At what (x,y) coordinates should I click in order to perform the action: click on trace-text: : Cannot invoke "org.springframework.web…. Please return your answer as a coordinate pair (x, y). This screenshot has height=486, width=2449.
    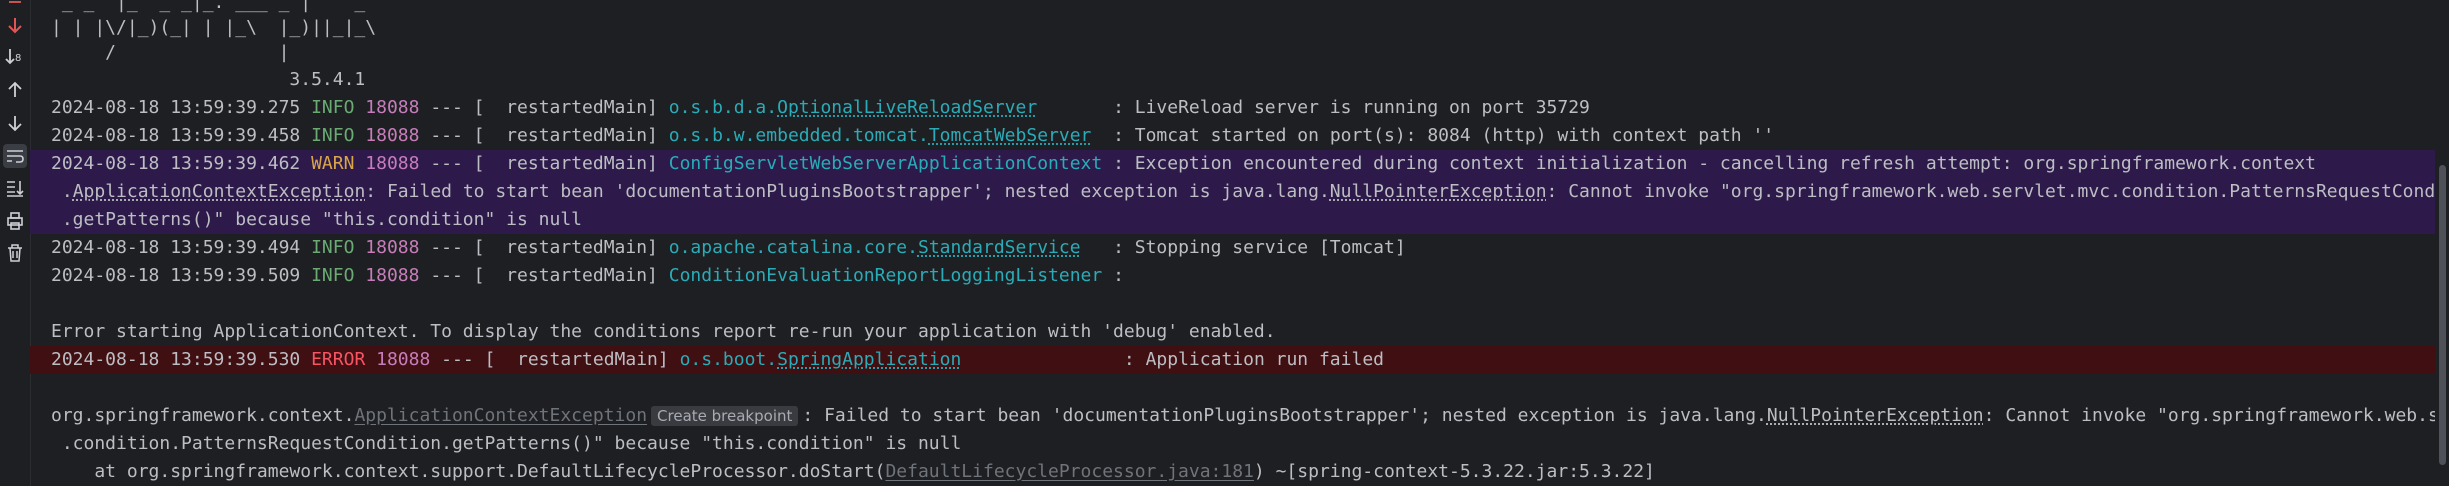
    Looking at the image, I should click on (2209, 415).